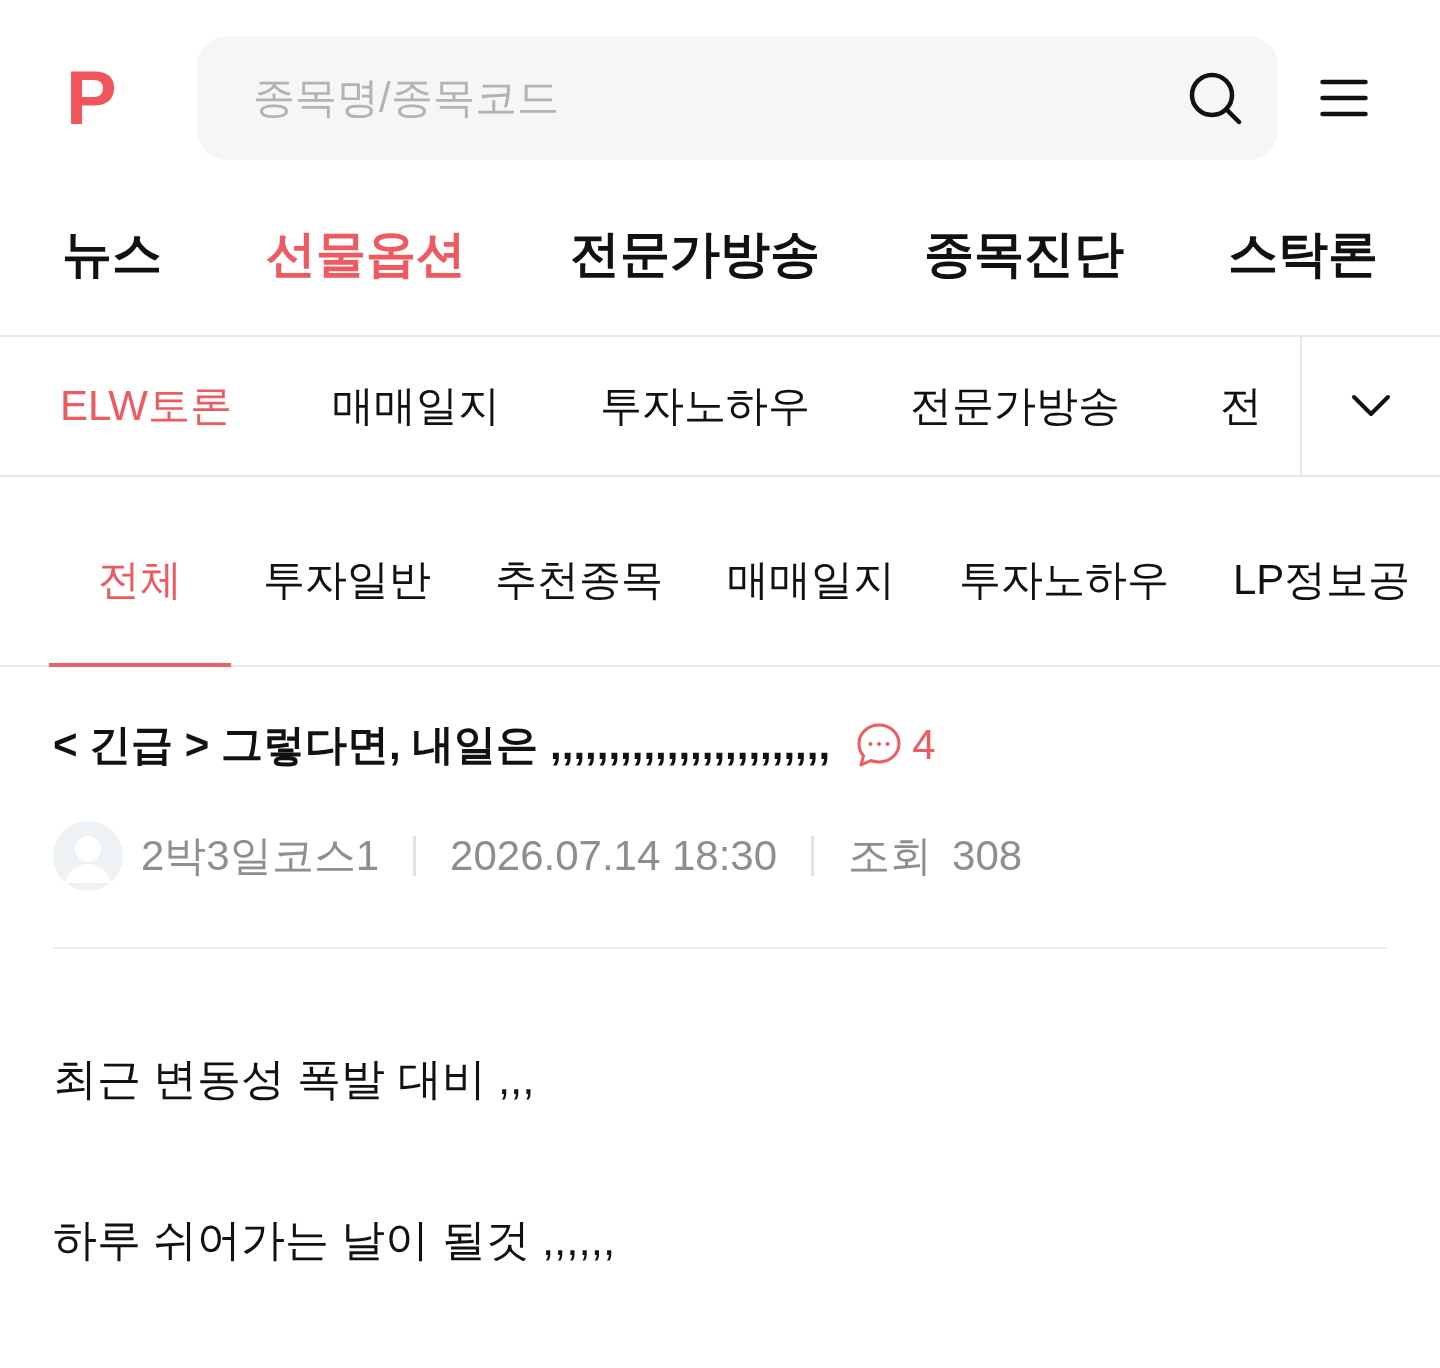 The width and height of the screenshot is (1440, 1368). What do you see at coordinates (334, 1240) in the screenshot?
I see `post-paragraph: 하루 쉬어가는 날이 될것 ,,,,,,` at bounding box center [334, 1240].